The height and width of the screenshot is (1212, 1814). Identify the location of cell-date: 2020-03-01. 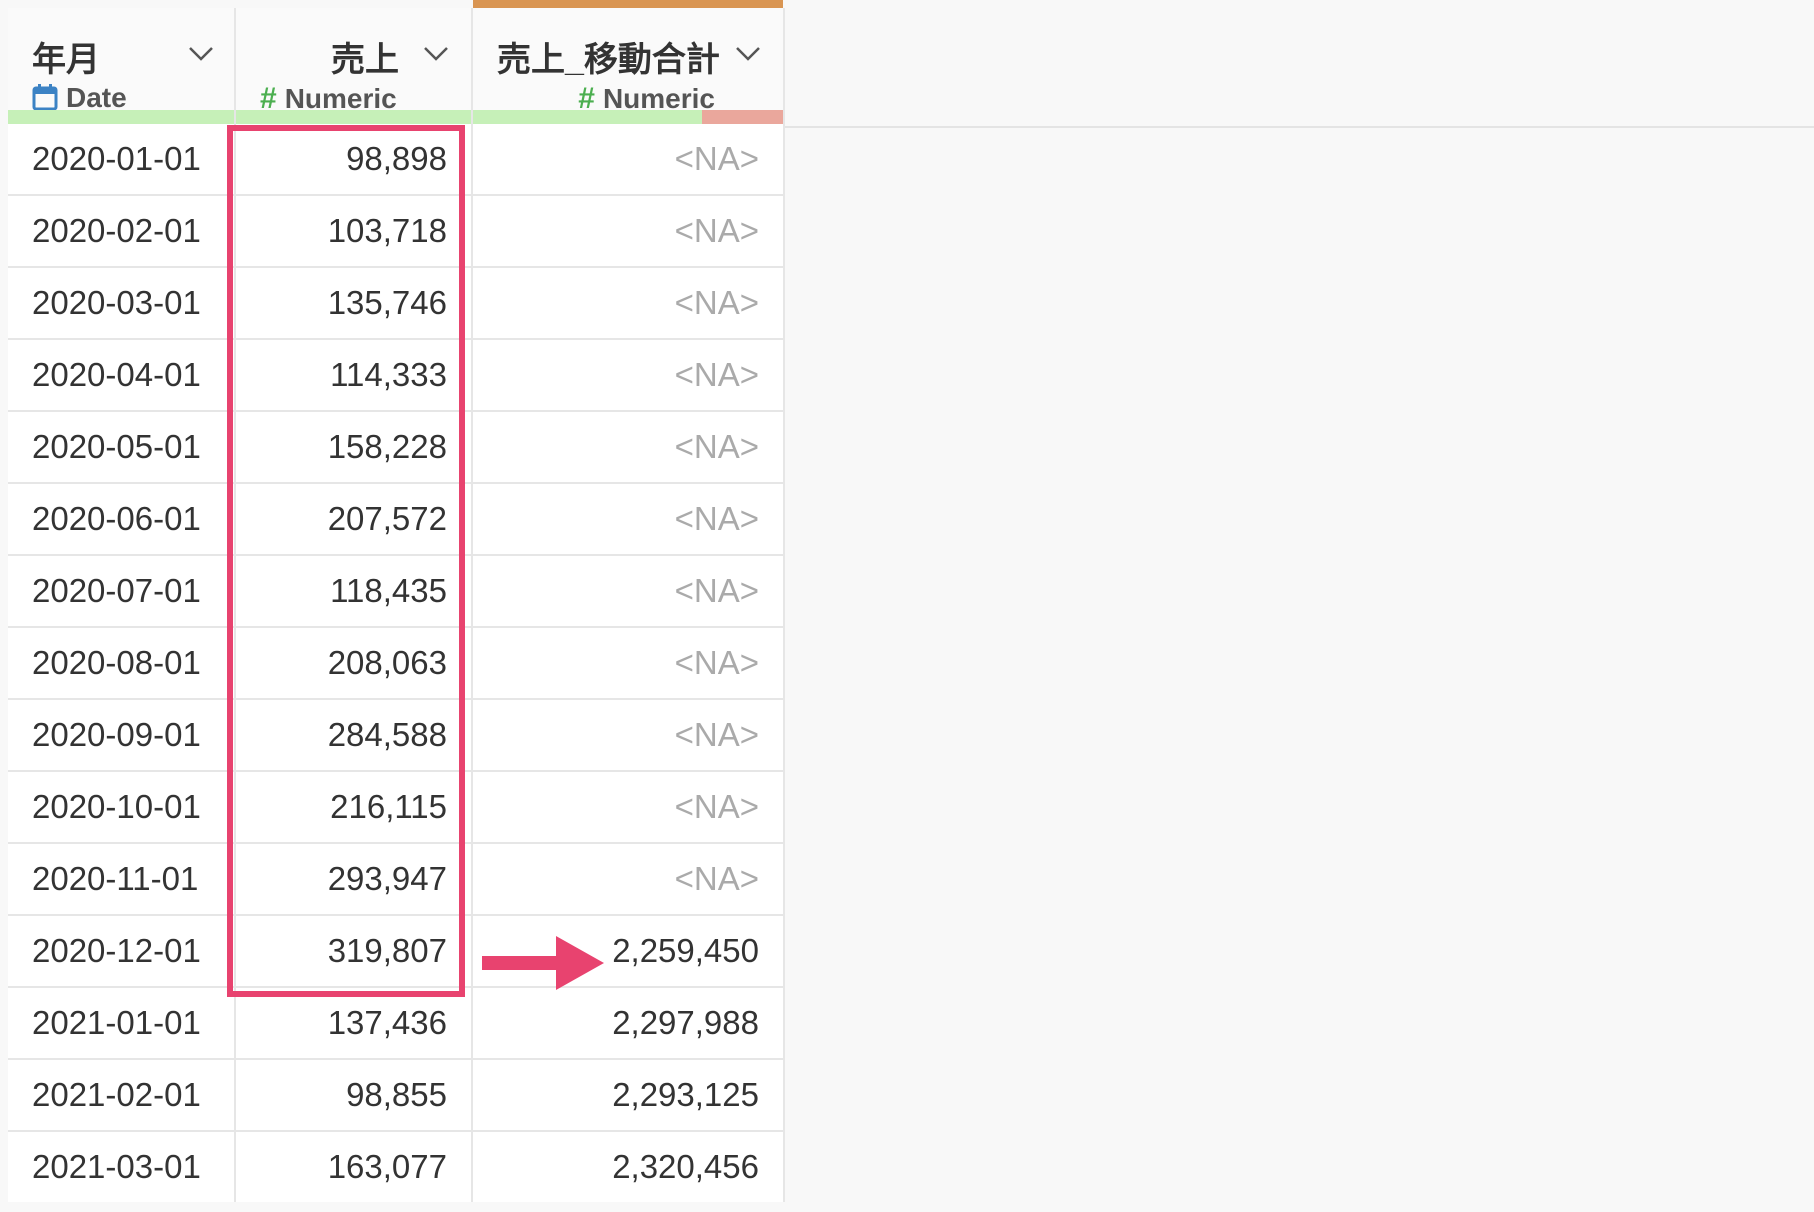
(122, 302).